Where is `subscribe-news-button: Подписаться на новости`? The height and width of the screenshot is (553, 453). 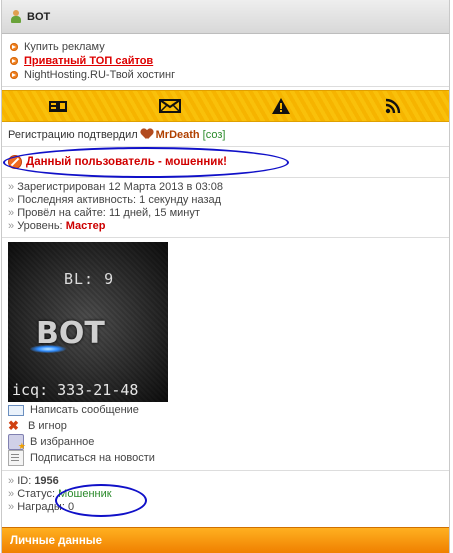 subscribe-news-button: Подписаться на новости is located at coordinates (228, 458).